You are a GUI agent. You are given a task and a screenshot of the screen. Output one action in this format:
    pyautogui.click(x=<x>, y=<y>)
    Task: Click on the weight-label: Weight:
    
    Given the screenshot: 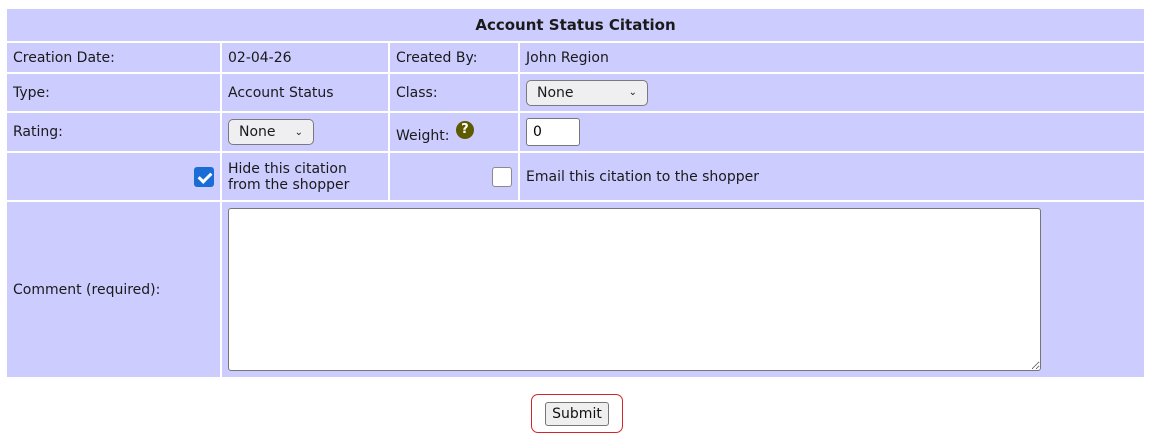 What is the action you would take?
    pyautogui.click(x=423, y=135)
    